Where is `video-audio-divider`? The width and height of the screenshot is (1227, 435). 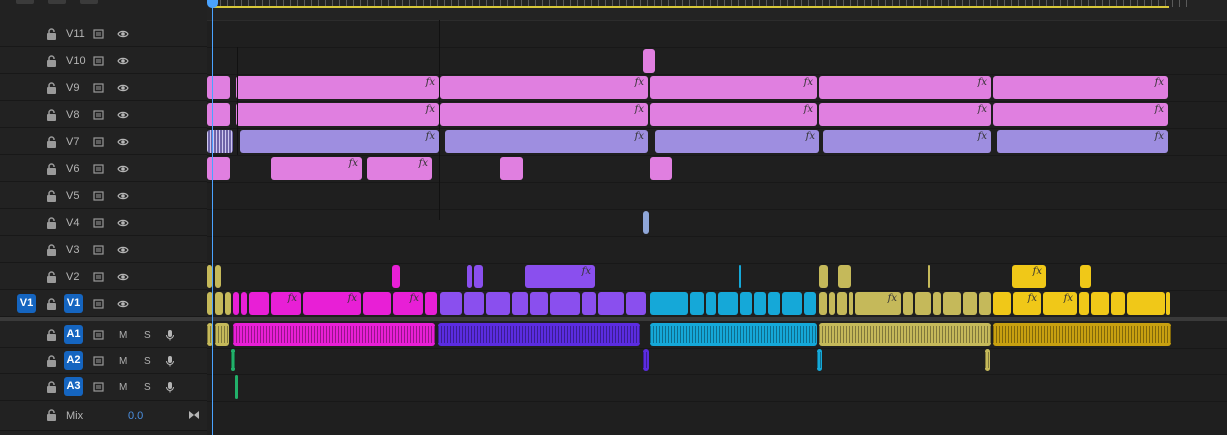
video-audio-divider is located at coordinates (613, 319).